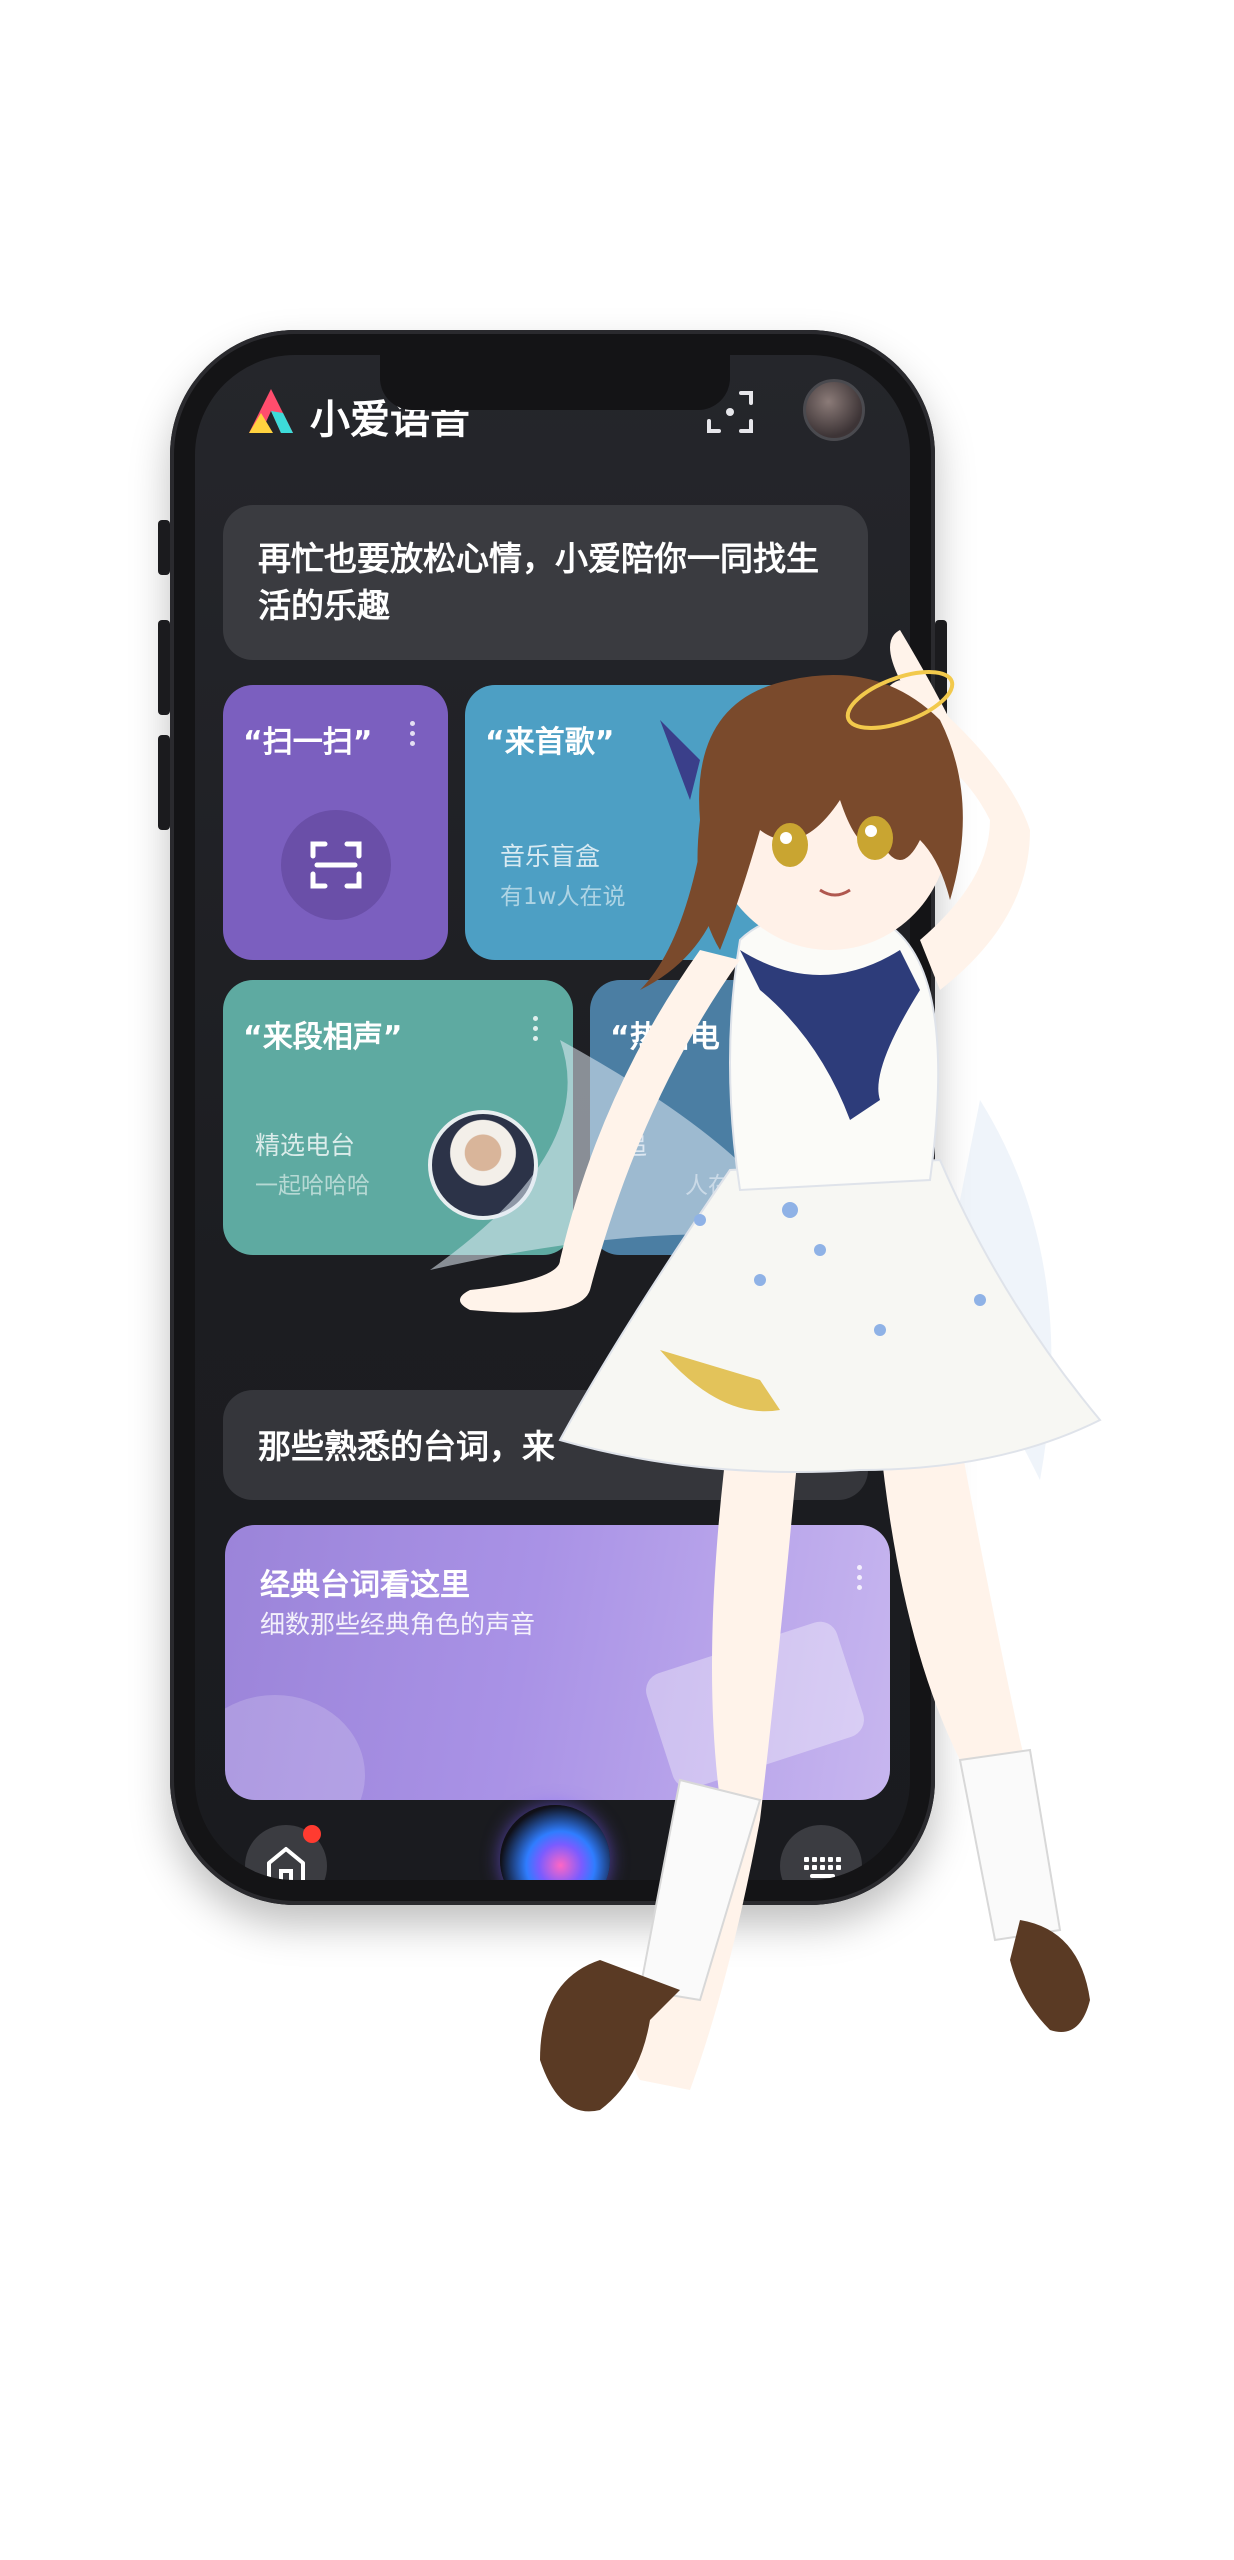 The height and width of the screenshot is (2560, 1234). I want to click on notification-badge, so click(312, 1834).